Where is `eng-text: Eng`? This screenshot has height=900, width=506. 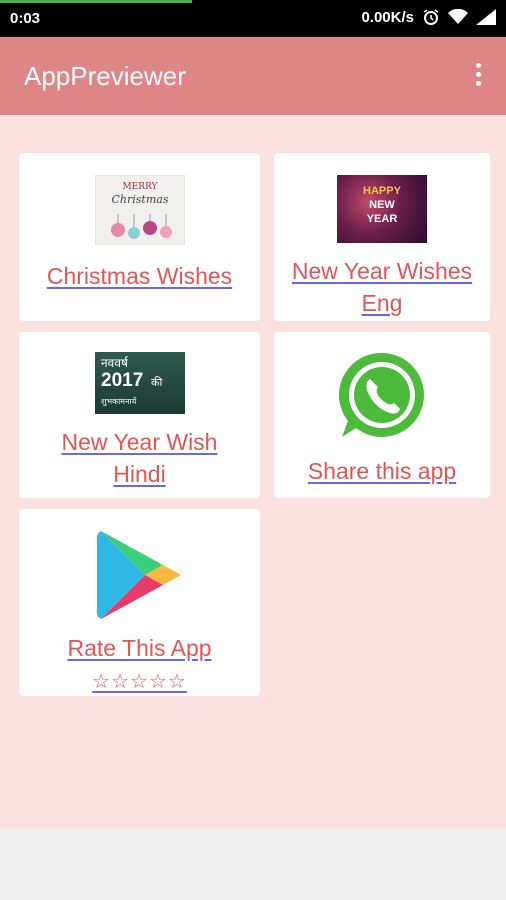 eng-text: Eng is located at coordinates (382, 303).